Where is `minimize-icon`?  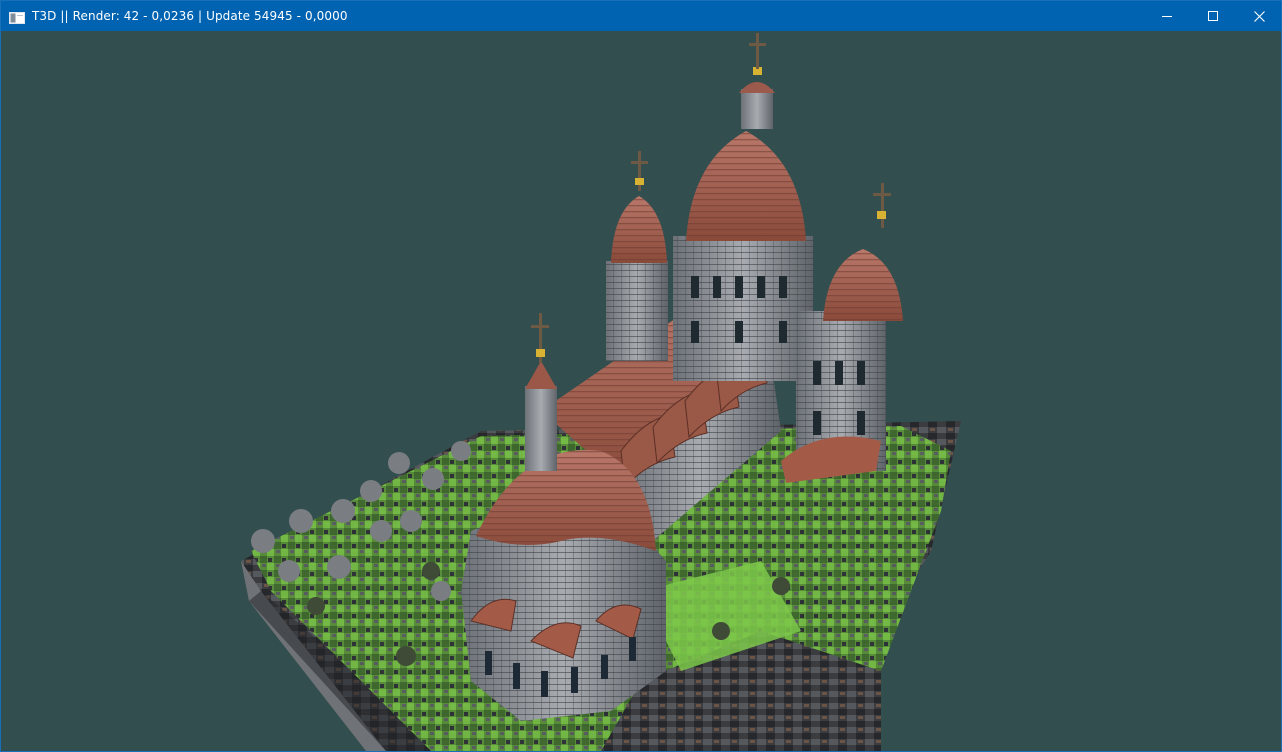 minimize-icon is located at coordinates (1167, 16).